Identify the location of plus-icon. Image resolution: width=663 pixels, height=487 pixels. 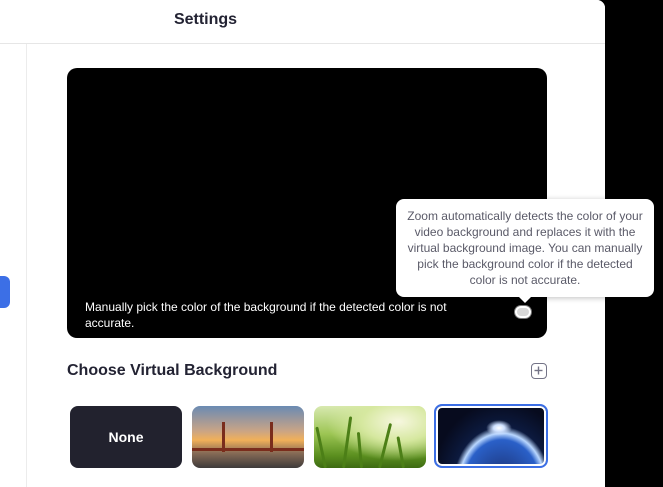
(538, 370).